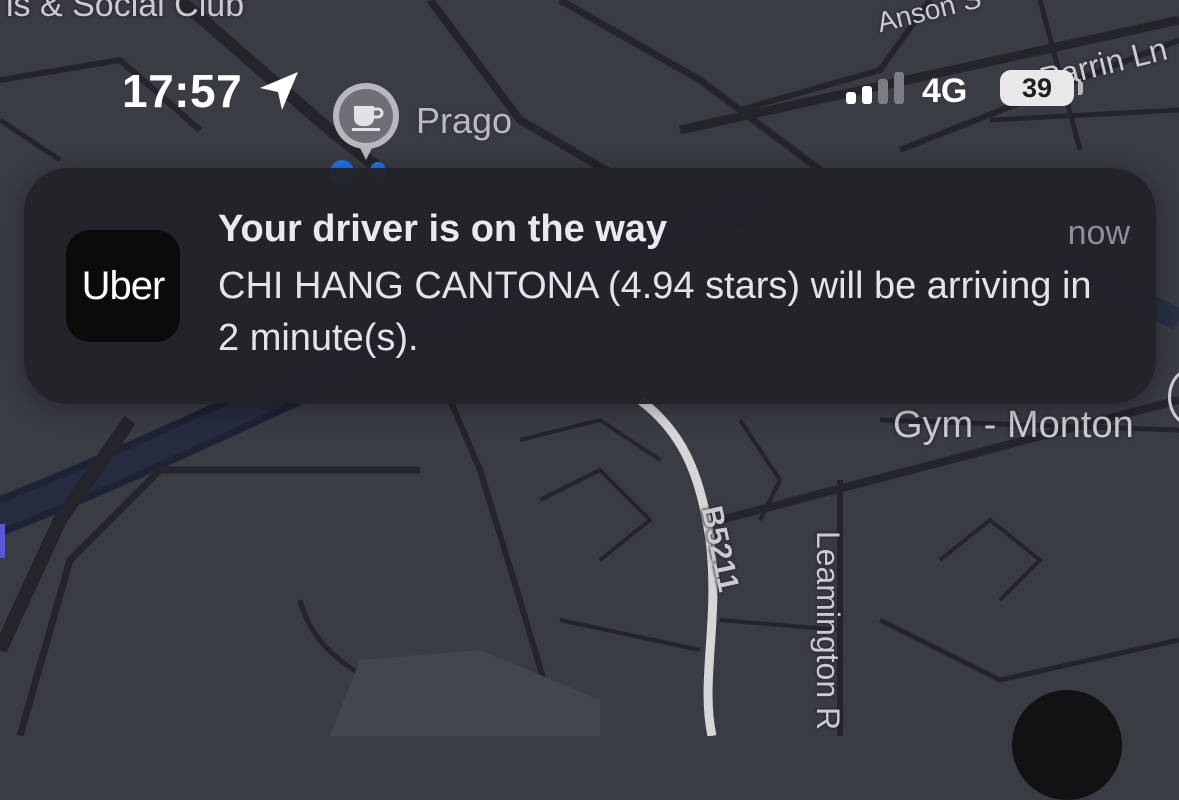 The width and height of the screenshot is (1179, 800). I want to click on notification-title: Your driver is on the way, so click(443, 229).